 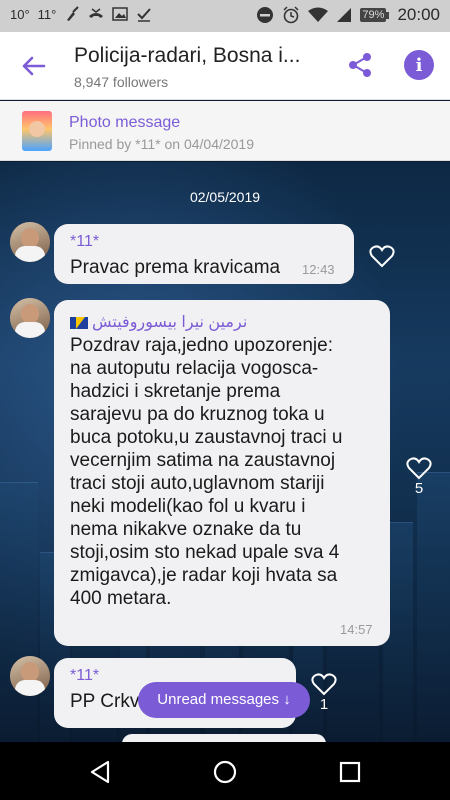 I want to click on message-time: 12:43, so click(x=318, y=269).